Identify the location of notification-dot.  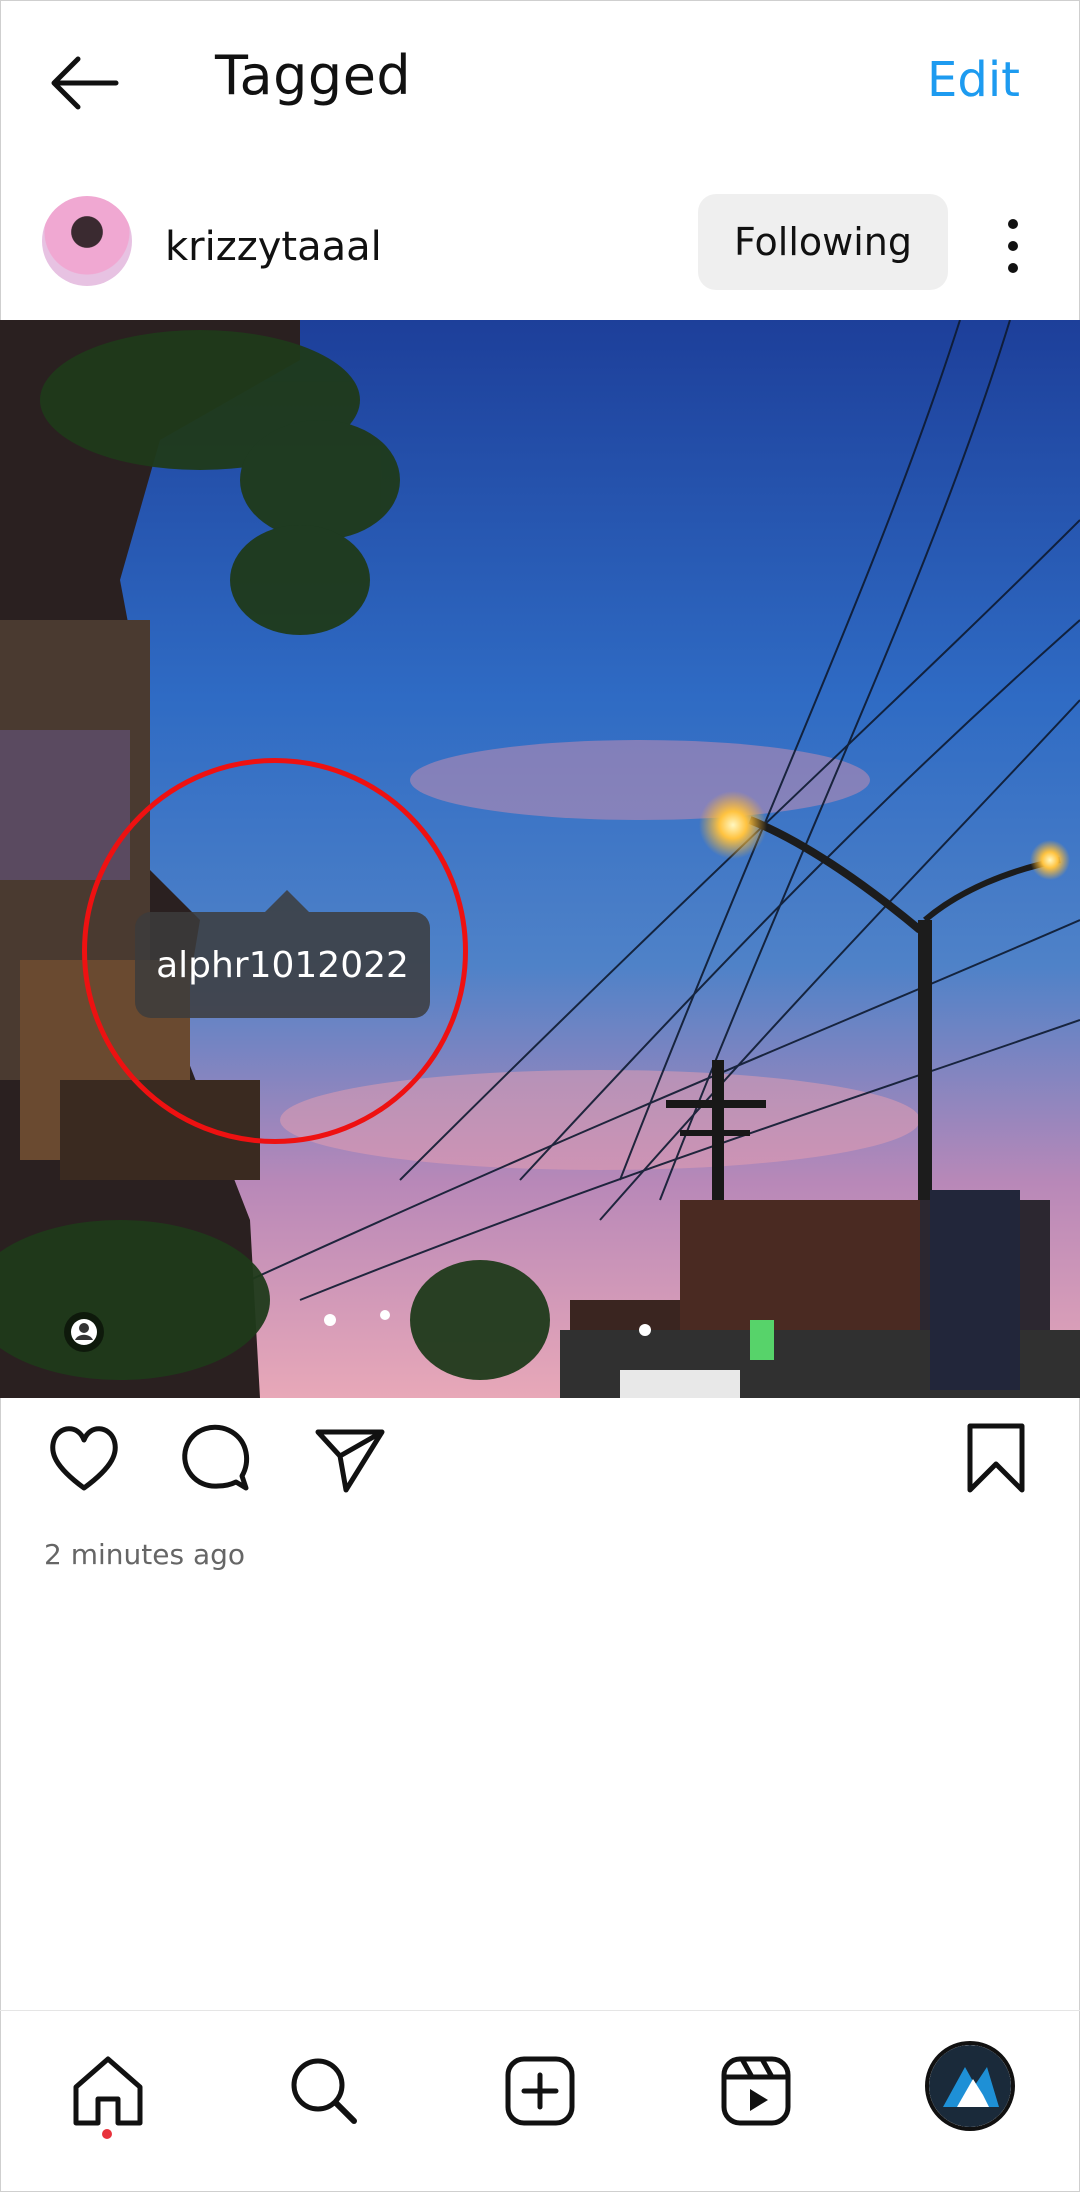
(107, 2134).